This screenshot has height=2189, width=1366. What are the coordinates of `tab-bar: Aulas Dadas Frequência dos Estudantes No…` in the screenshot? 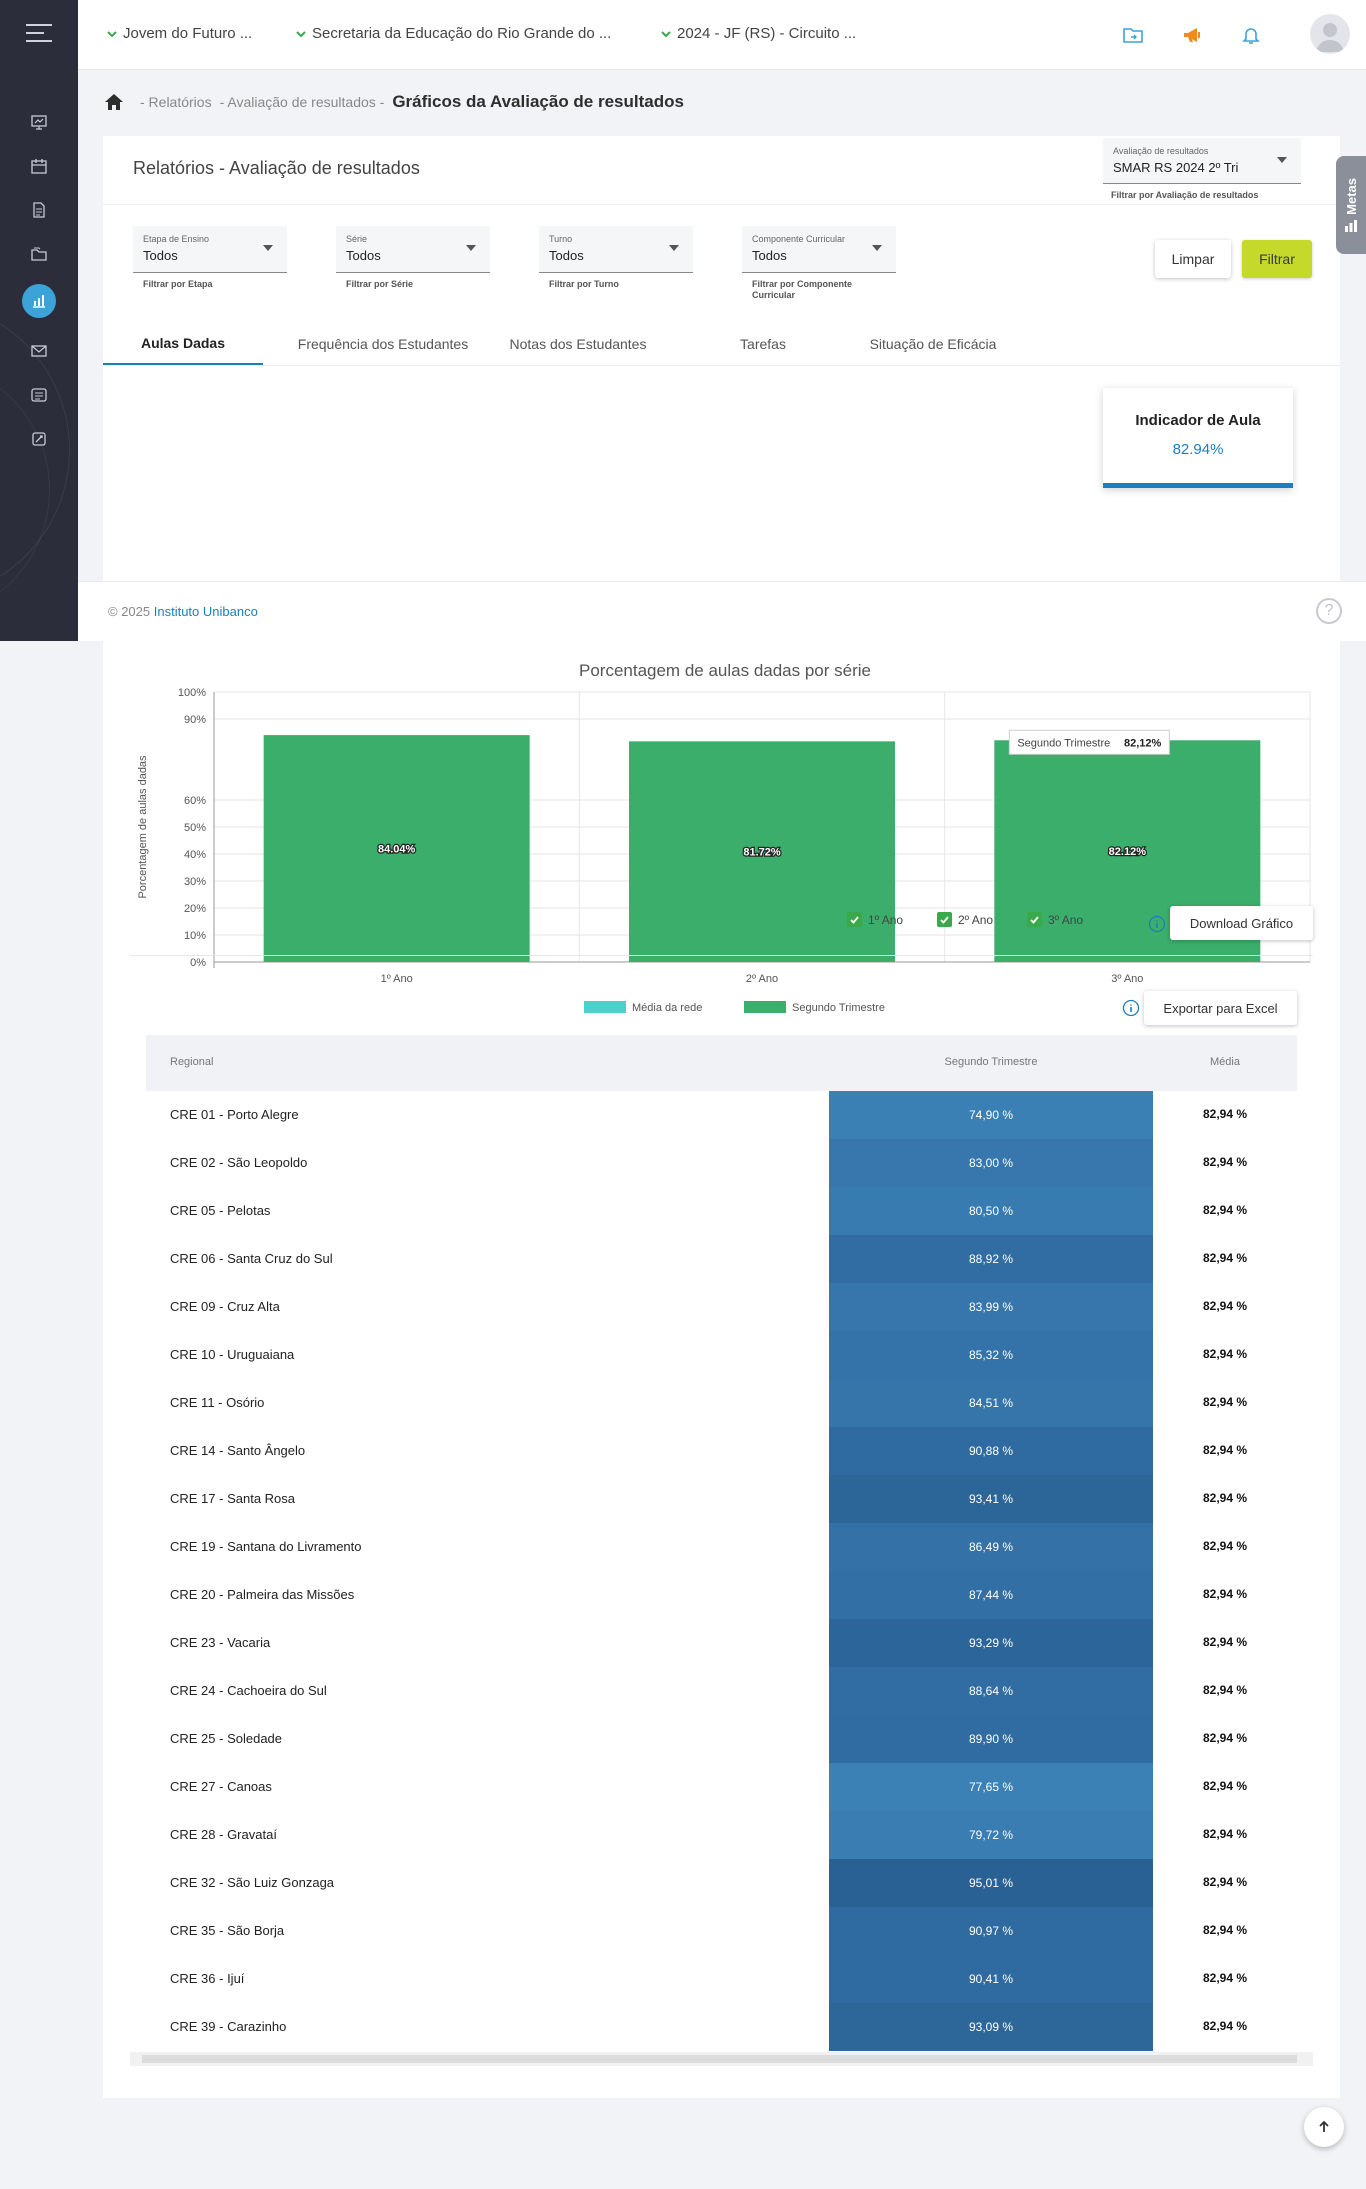 It's located at (721, 344).